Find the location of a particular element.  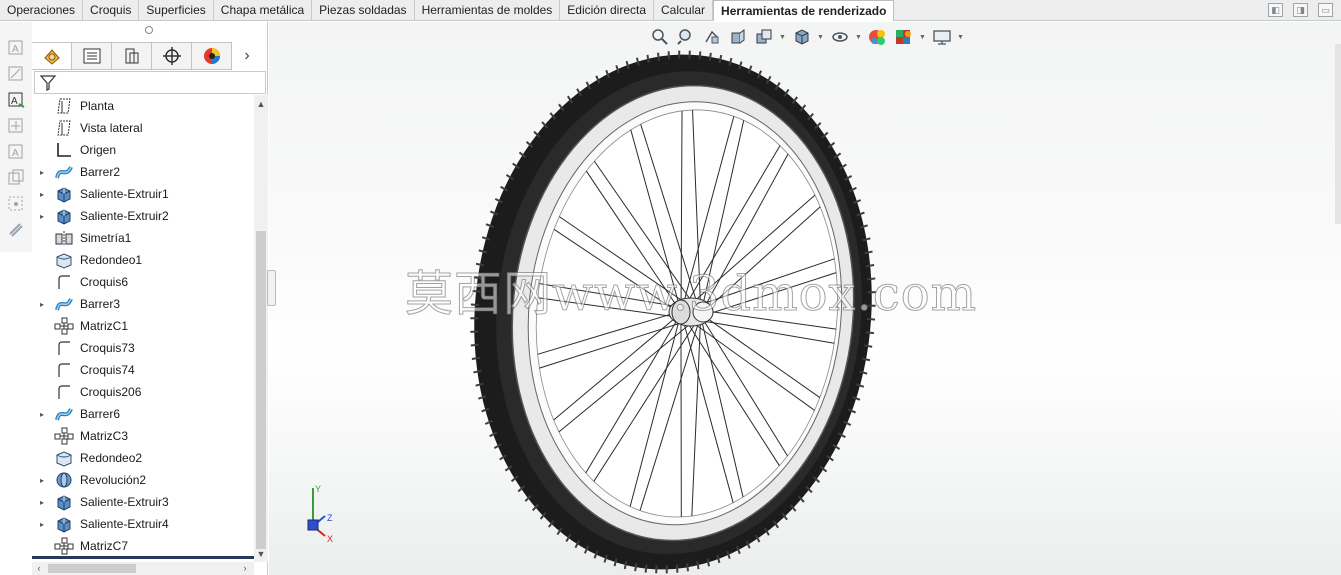

scroll-down-icon: ▼ is located at coordinates (261, 554).